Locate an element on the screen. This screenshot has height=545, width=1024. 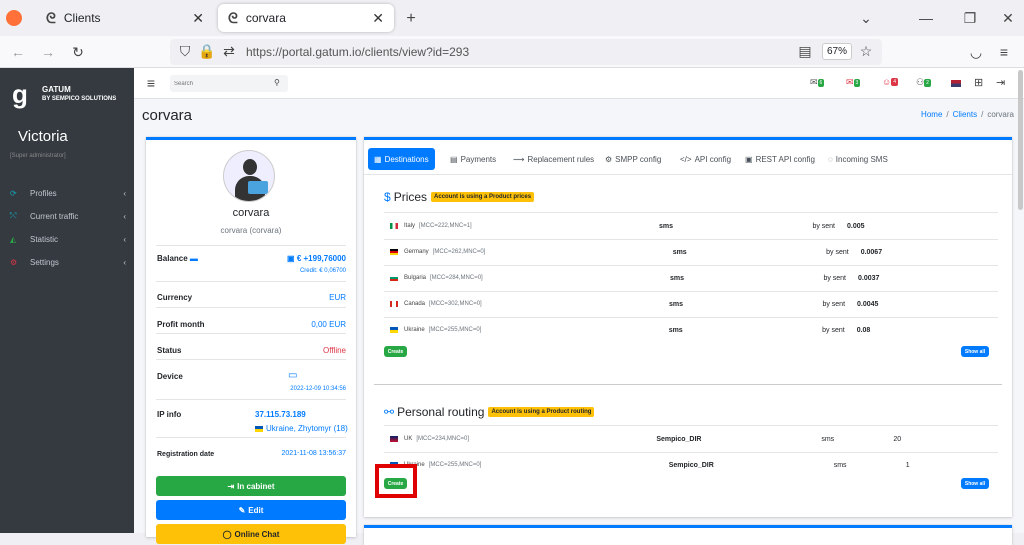
routing-show-all-button: Show all is located at coordinates (975, 483).